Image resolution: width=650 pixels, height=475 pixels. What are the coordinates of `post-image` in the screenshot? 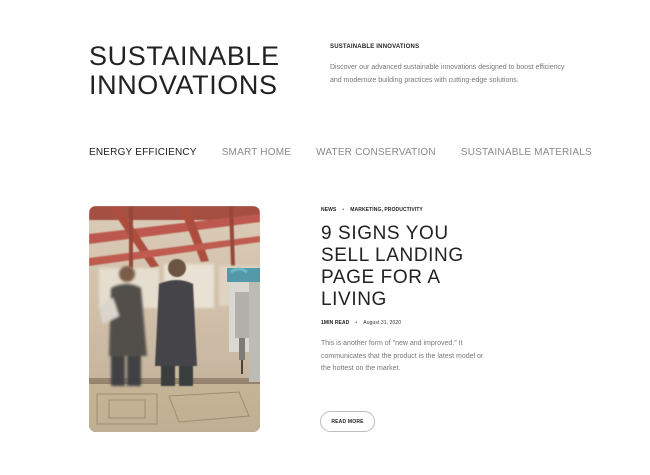 It's located at (174, 319).